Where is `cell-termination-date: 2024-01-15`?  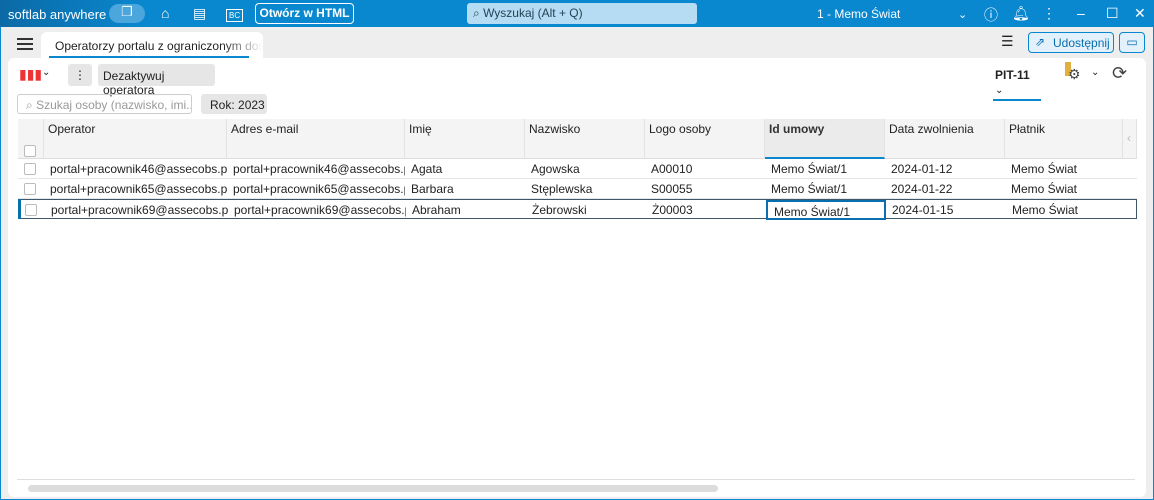 cell-termination-date: 2024-01-15 is located at coordinates (946, 210).